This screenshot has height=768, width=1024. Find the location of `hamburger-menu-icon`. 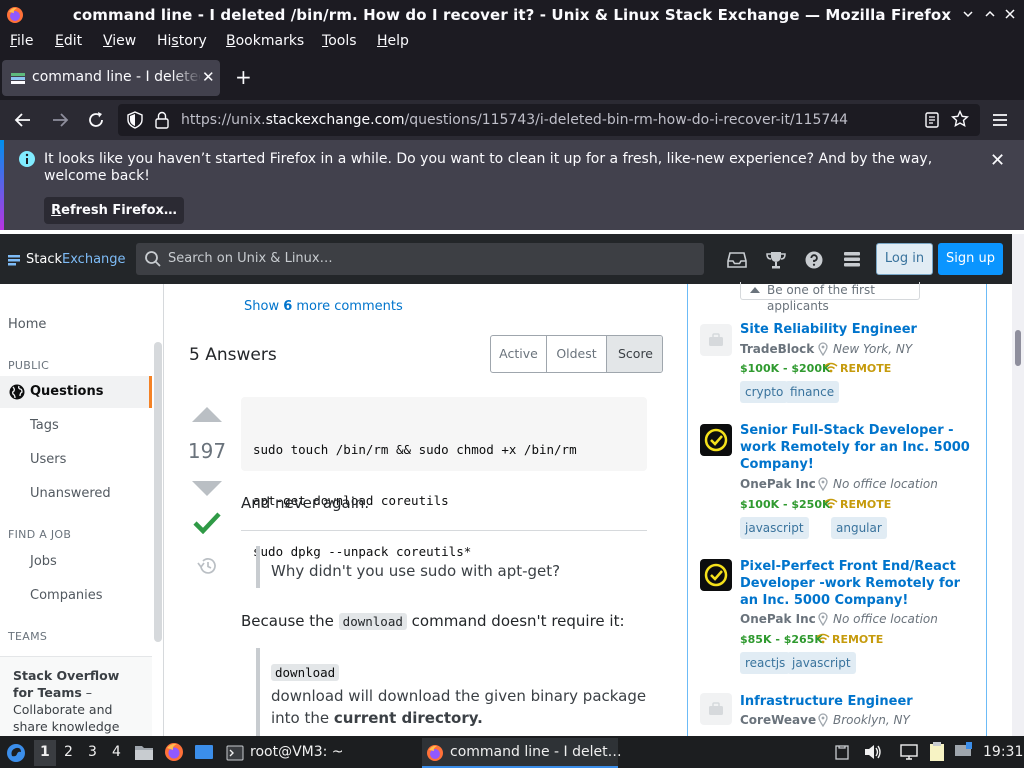

hamburger-menu-icon is located at coordinates (1000, 120).